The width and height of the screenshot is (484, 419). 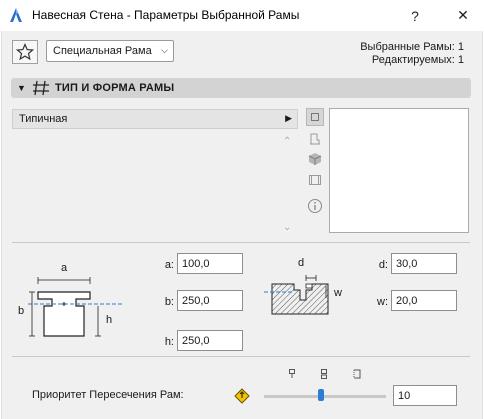 What do you see at coordinates (169, 342) in the screenshot?
I see `field-label-h: h:` at bounding box center [169, 342].